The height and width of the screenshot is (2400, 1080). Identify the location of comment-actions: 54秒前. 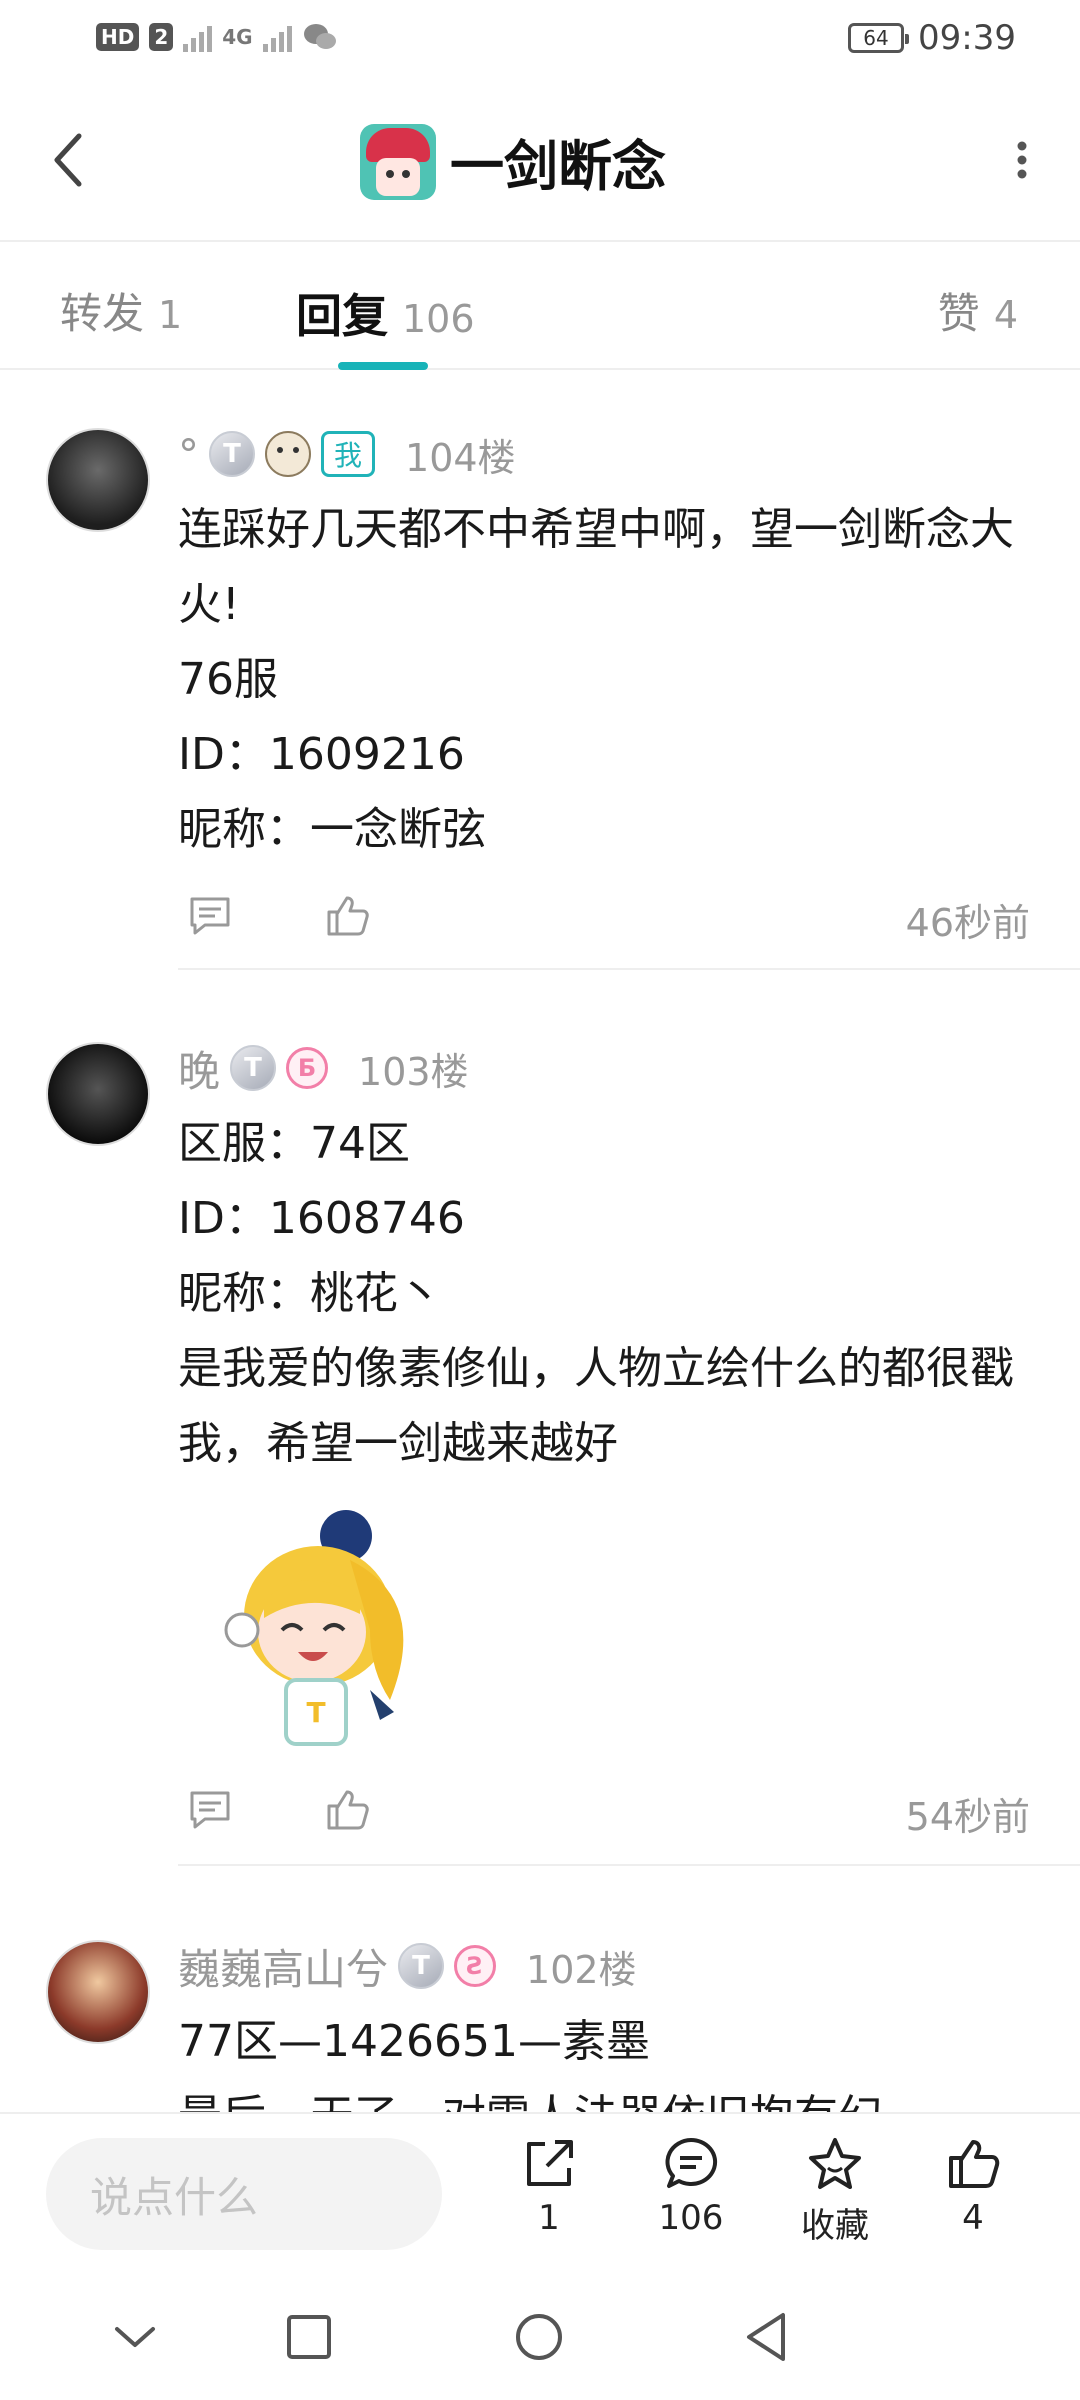
(608, 1810).